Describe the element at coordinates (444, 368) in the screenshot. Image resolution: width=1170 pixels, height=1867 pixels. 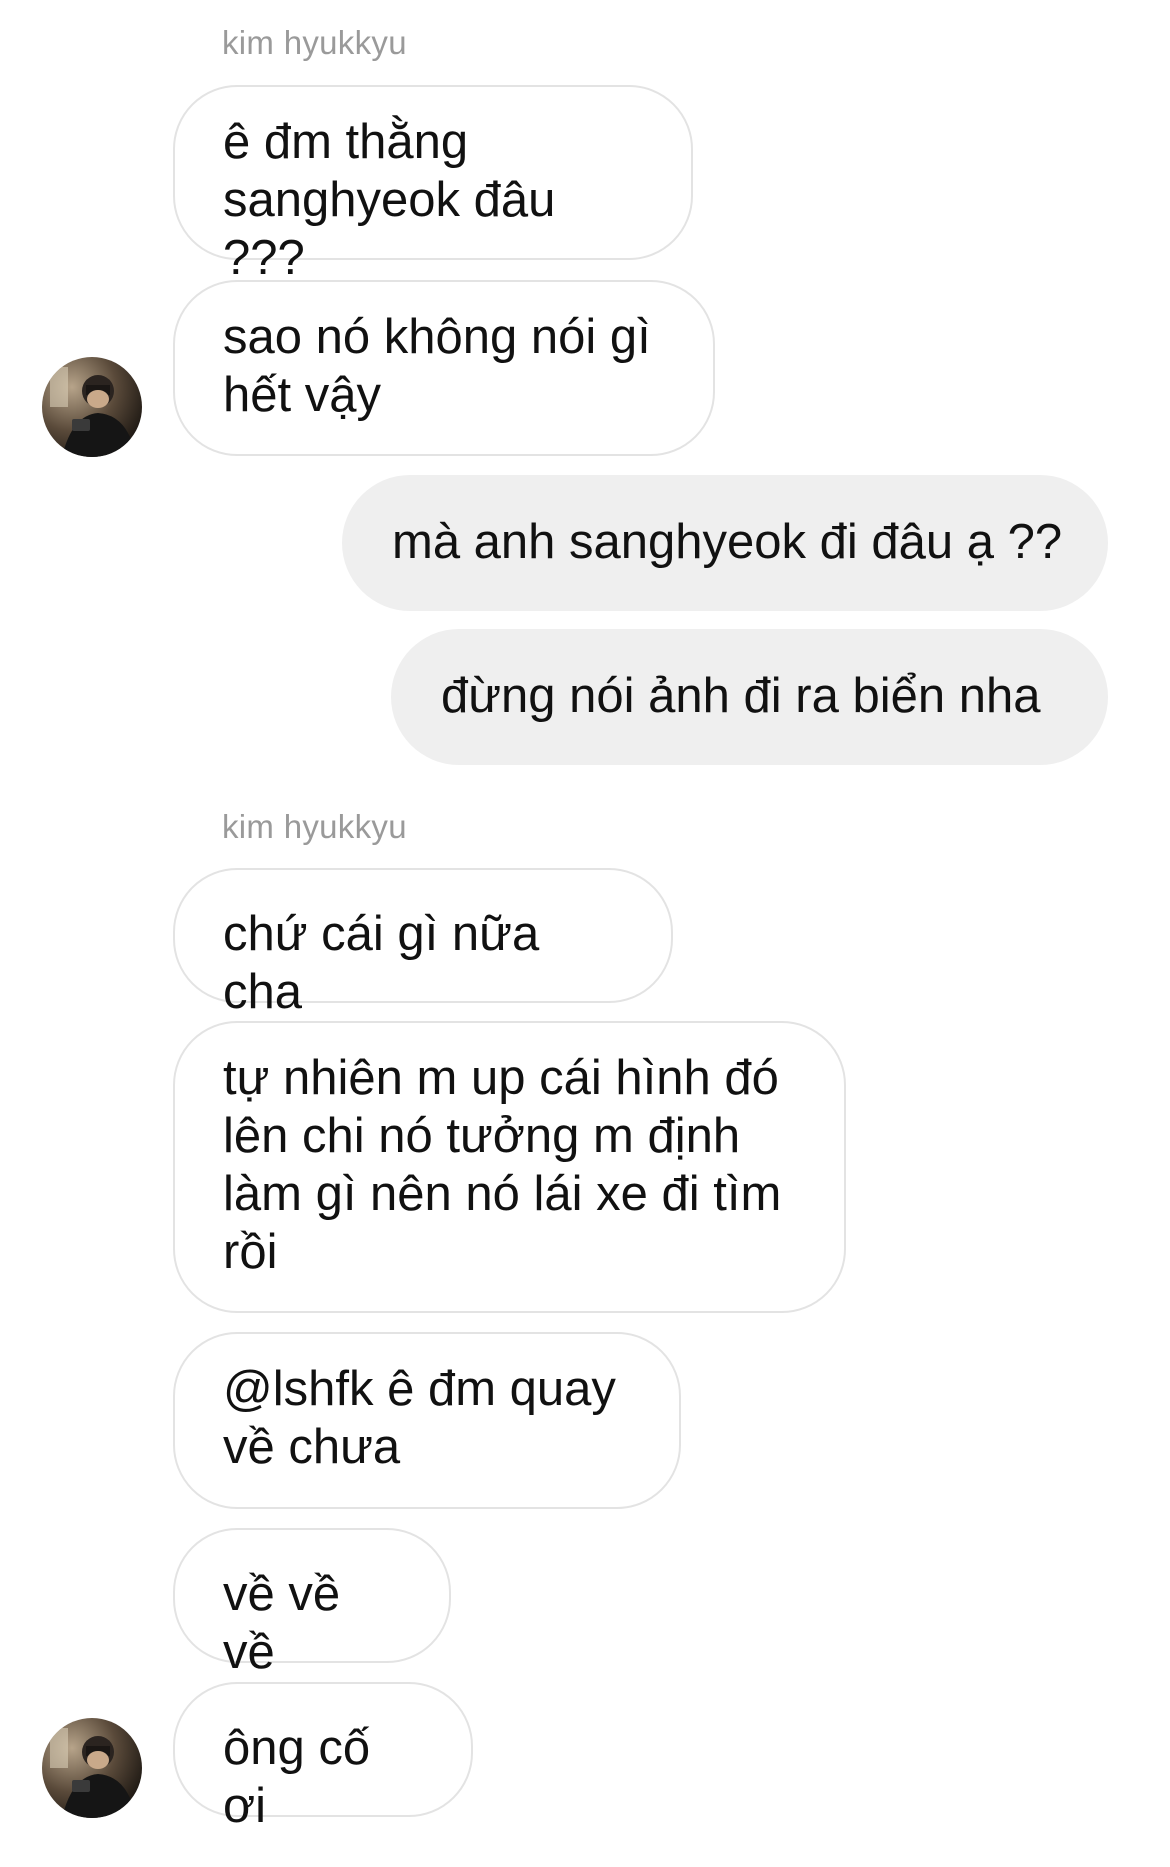
I see `incoming-message-bubble: sao nó không nói gì hết vậy` at that location.